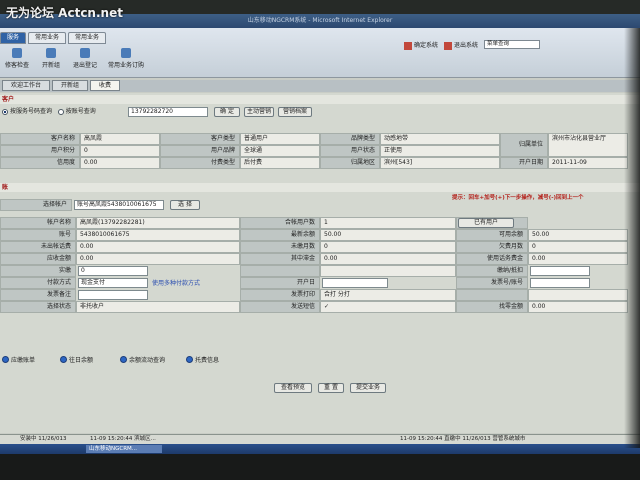 The width and height of the screenshot is (640, 480). Describe the element at coordinates (76, 359) in the screenshot. I see `option-past-balance: 往日余额` at that location.